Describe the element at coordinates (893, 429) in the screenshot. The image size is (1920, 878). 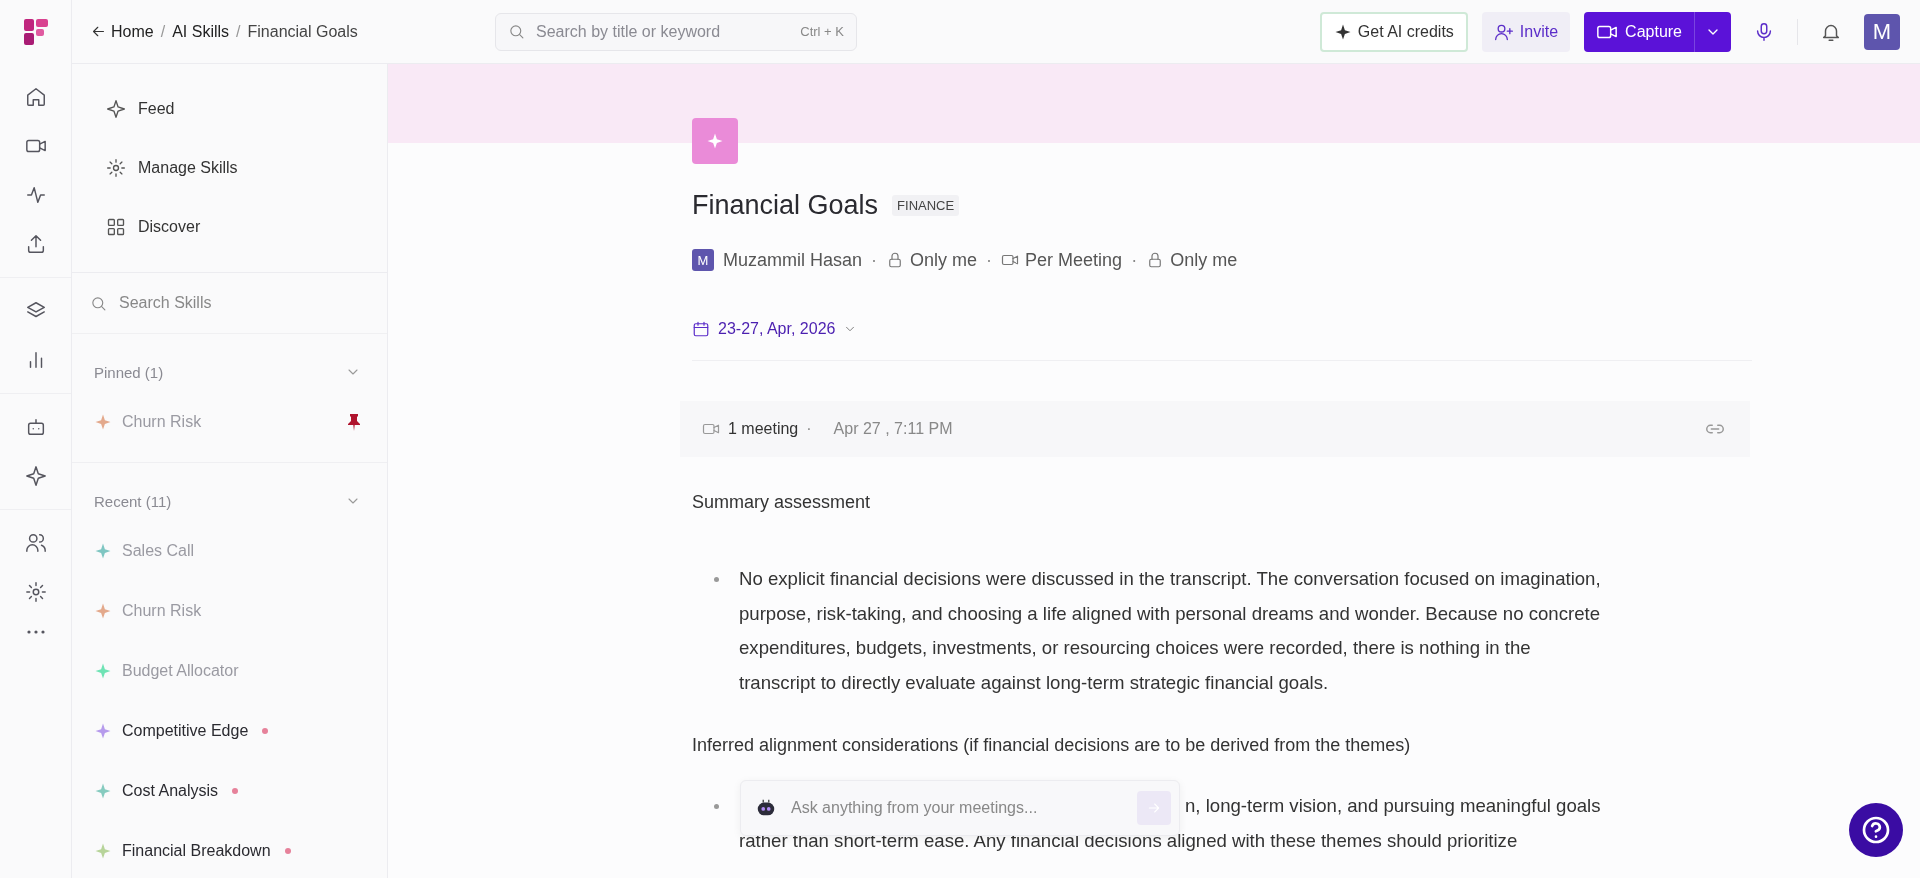
I see `meeting-time: Apr 27 , 7:11 PM` at that location.